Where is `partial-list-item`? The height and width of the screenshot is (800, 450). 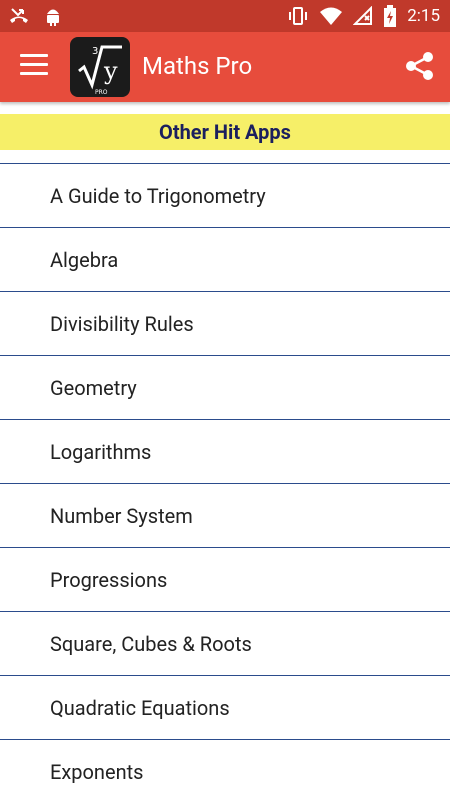 partial-list-item is located at coordinates (225, 107).